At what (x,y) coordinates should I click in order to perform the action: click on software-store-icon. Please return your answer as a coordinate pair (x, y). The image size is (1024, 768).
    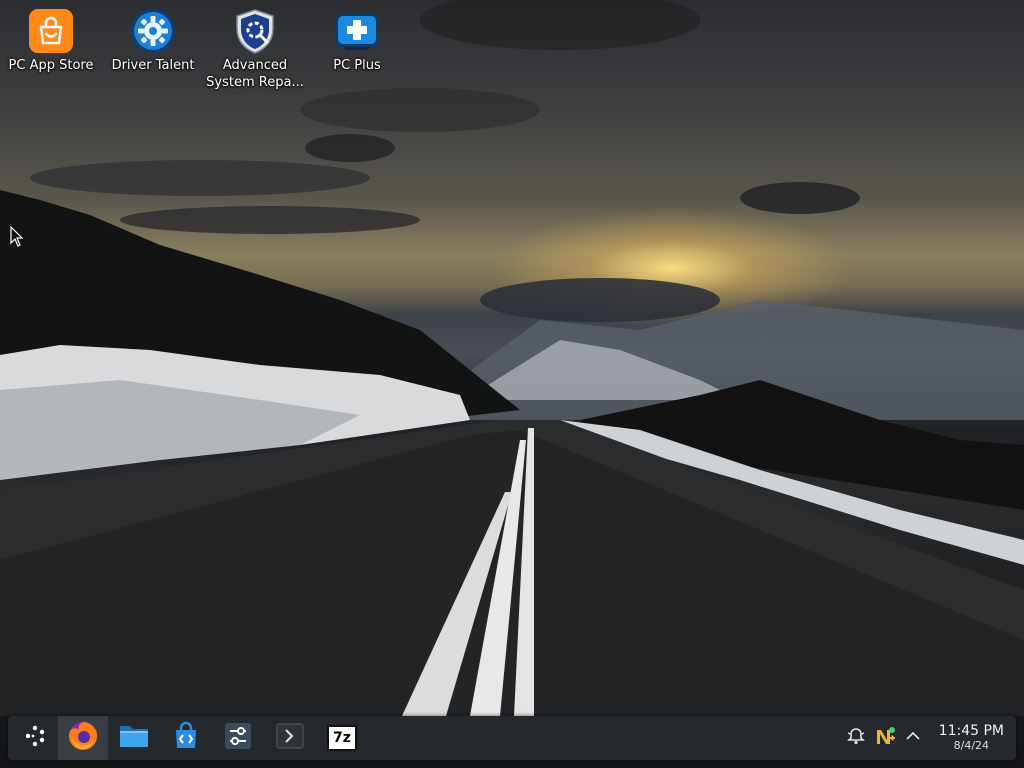
    Looking at the image, I should click on (186, 738).